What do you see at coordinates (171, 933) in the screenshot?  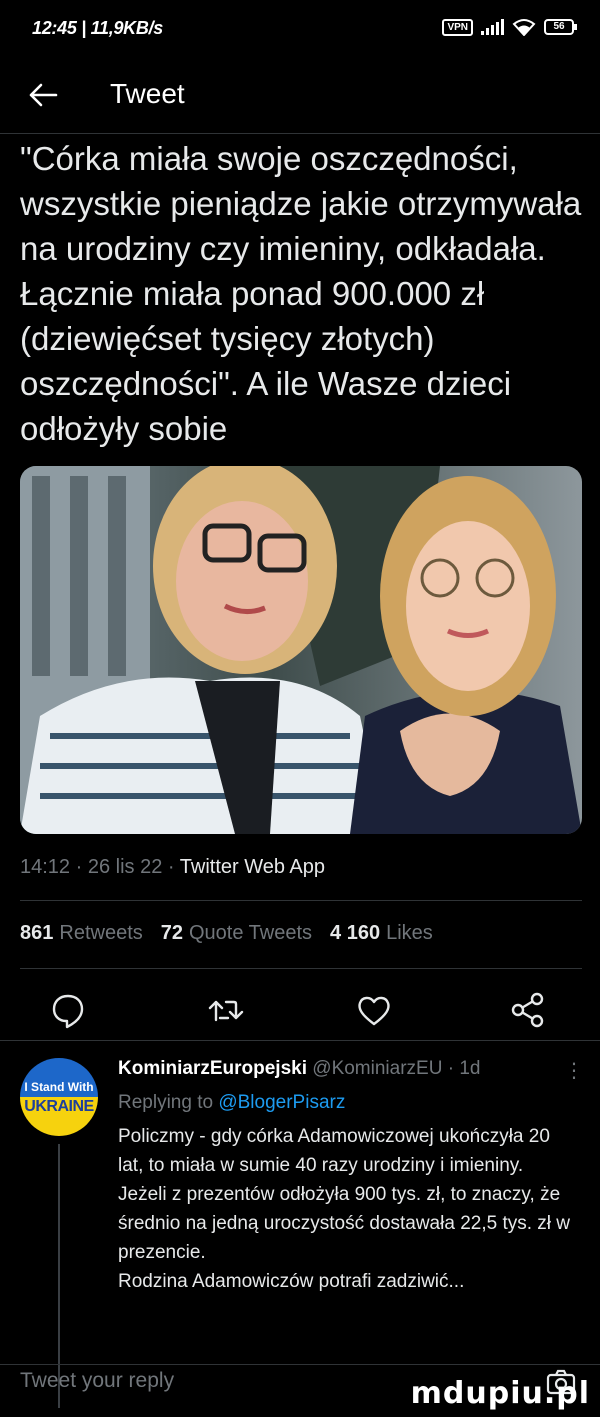 I see `quotes-count: 72` at bounding box center [171, 933].